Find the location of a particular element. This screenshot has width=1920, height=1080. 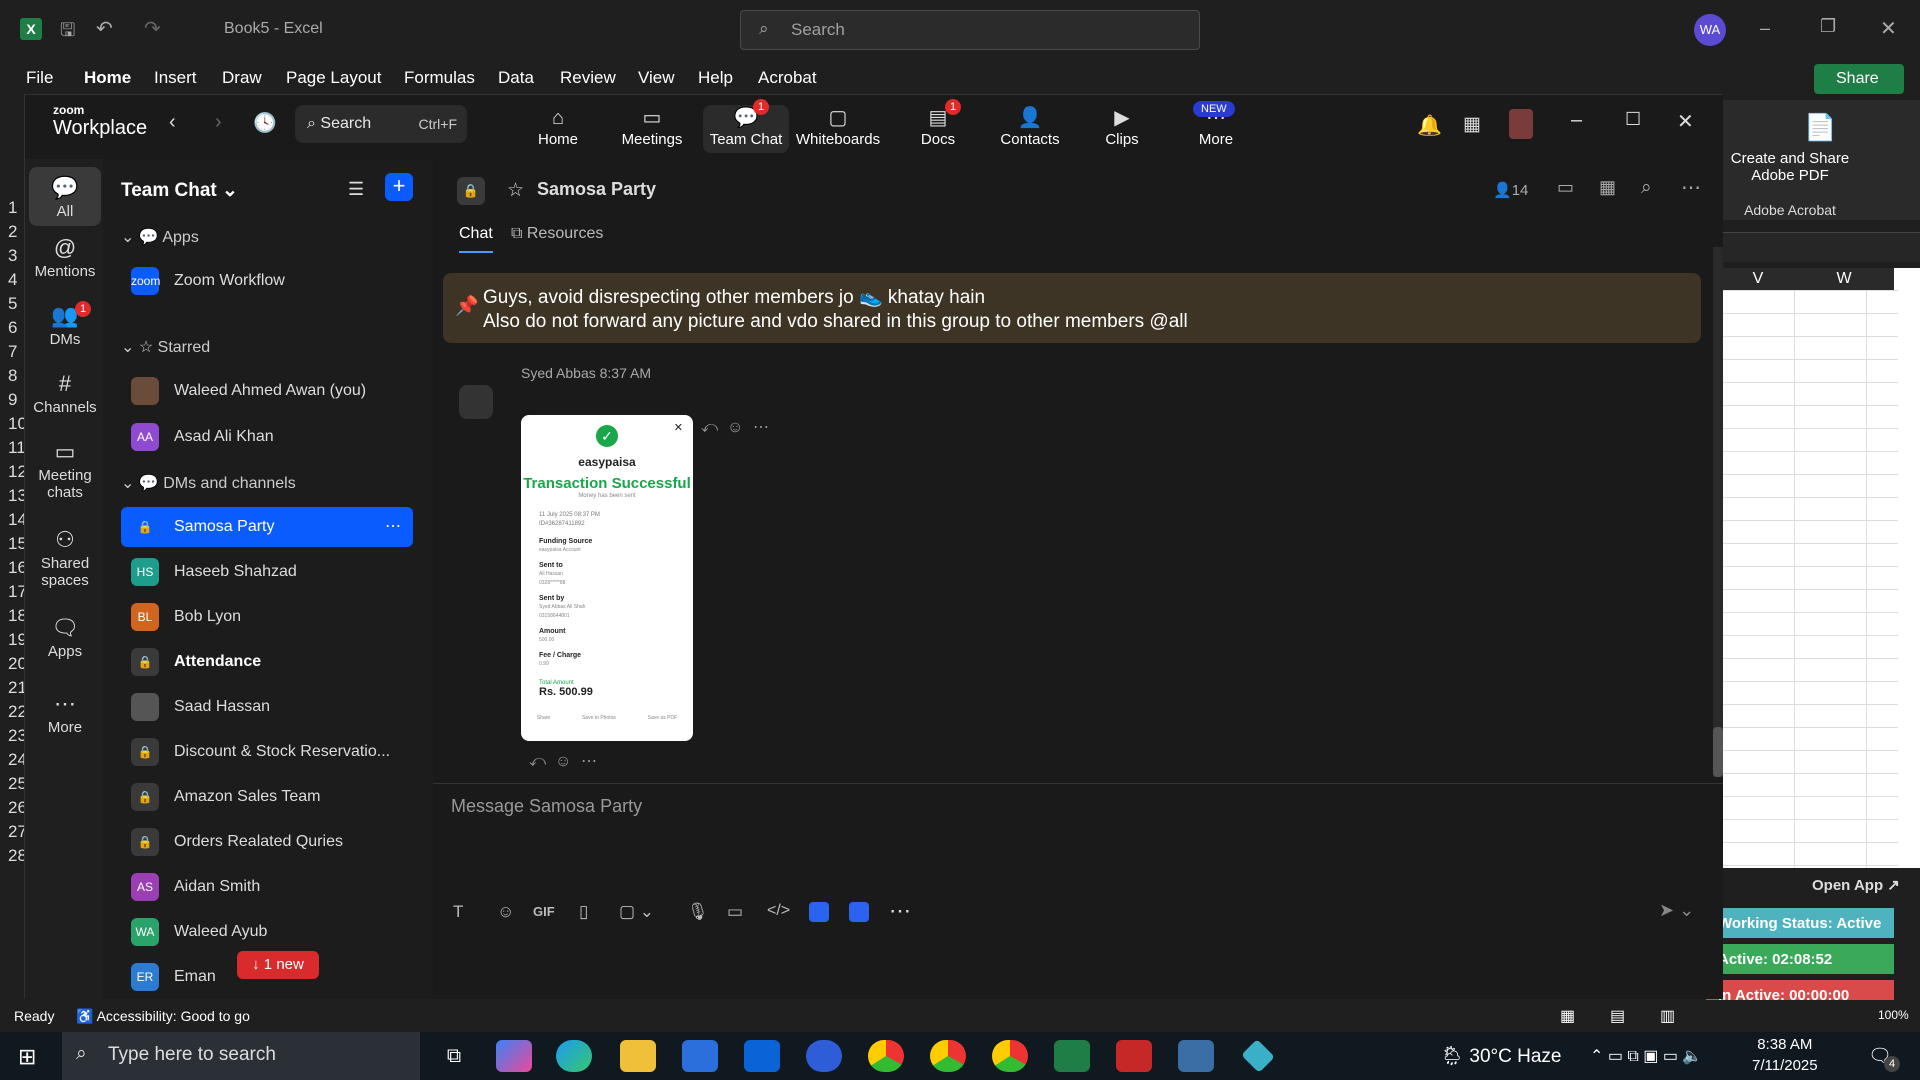

clock: 8:38 AM 7/11/2025 is located at coordinates (1785, 1055).